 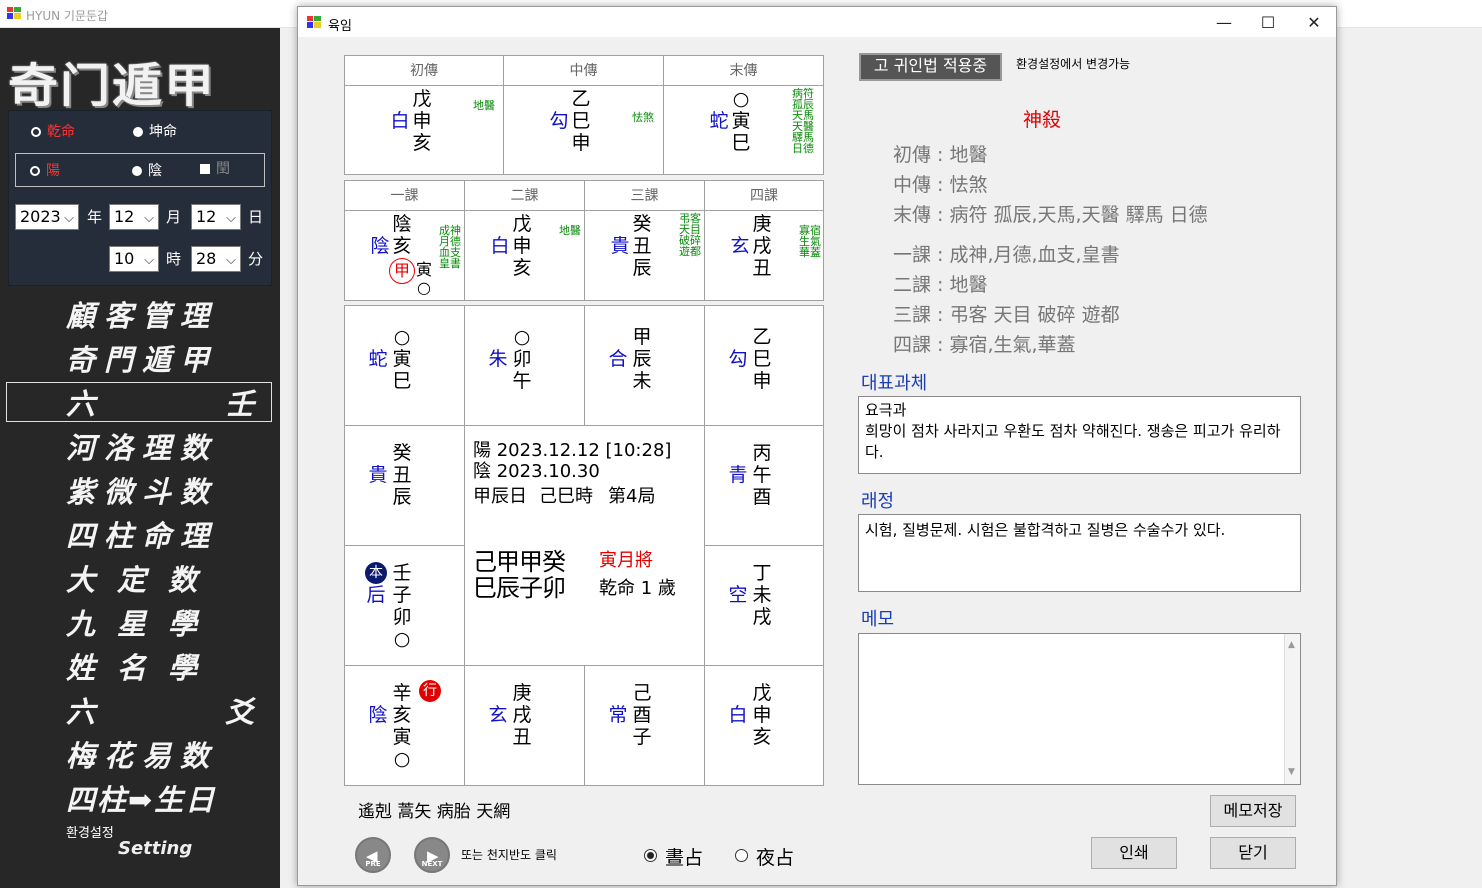 What do you see at coordinates (764, 240) in the screenshot?
I see `sagwa-cell-4: 四課 庚 戌 丑 玄 寡宿 生氣 華蓋` at bounding box center [764, 240].